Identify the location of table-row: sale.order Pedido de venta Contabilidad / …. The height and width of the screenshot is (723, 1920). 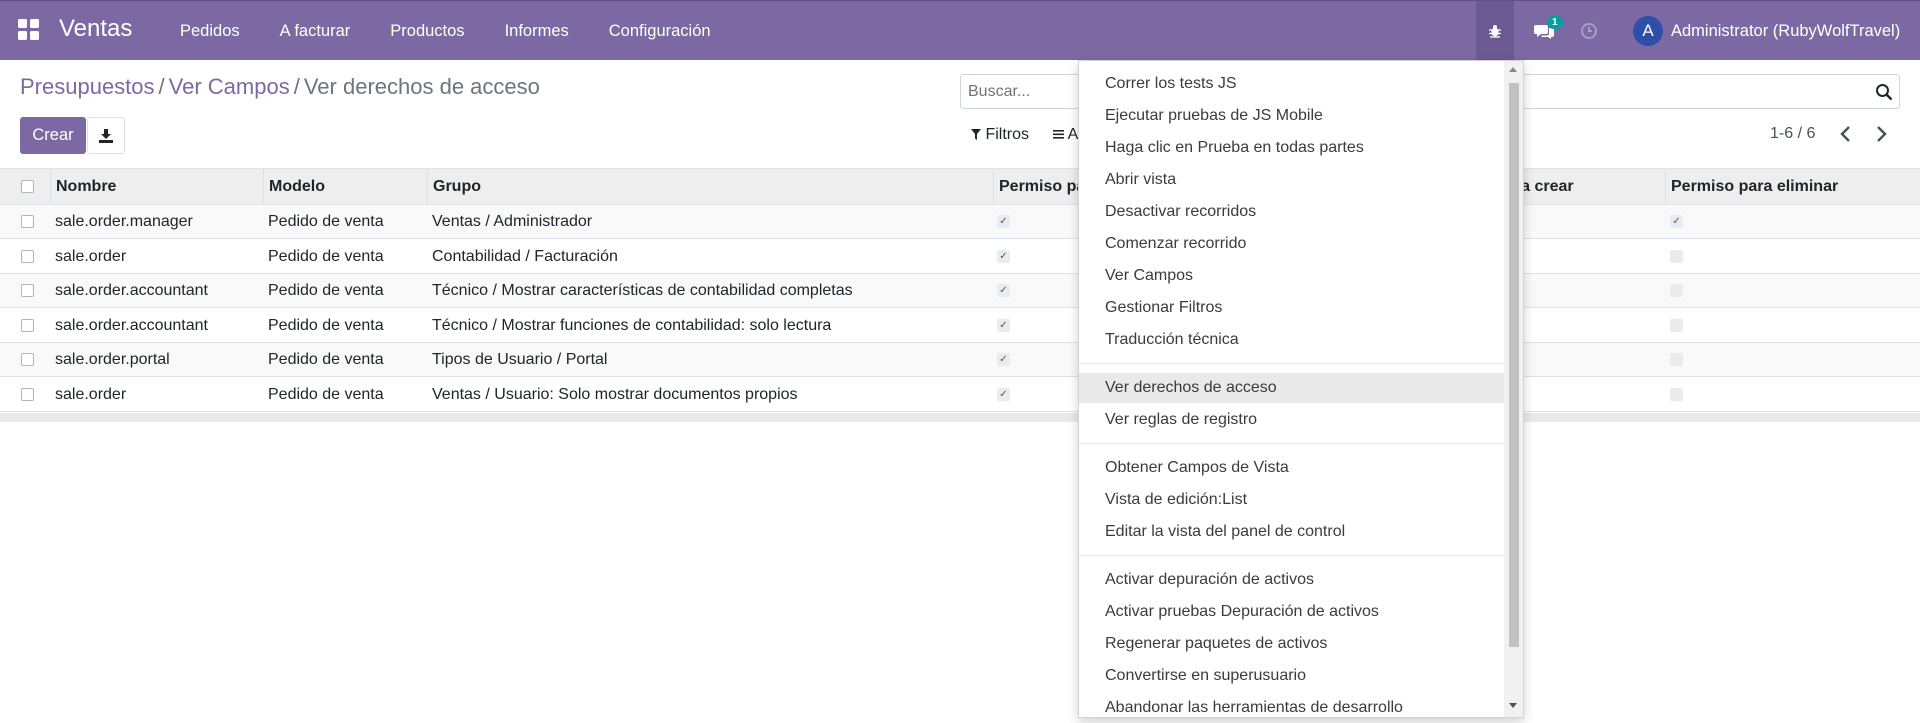
(960, 256).